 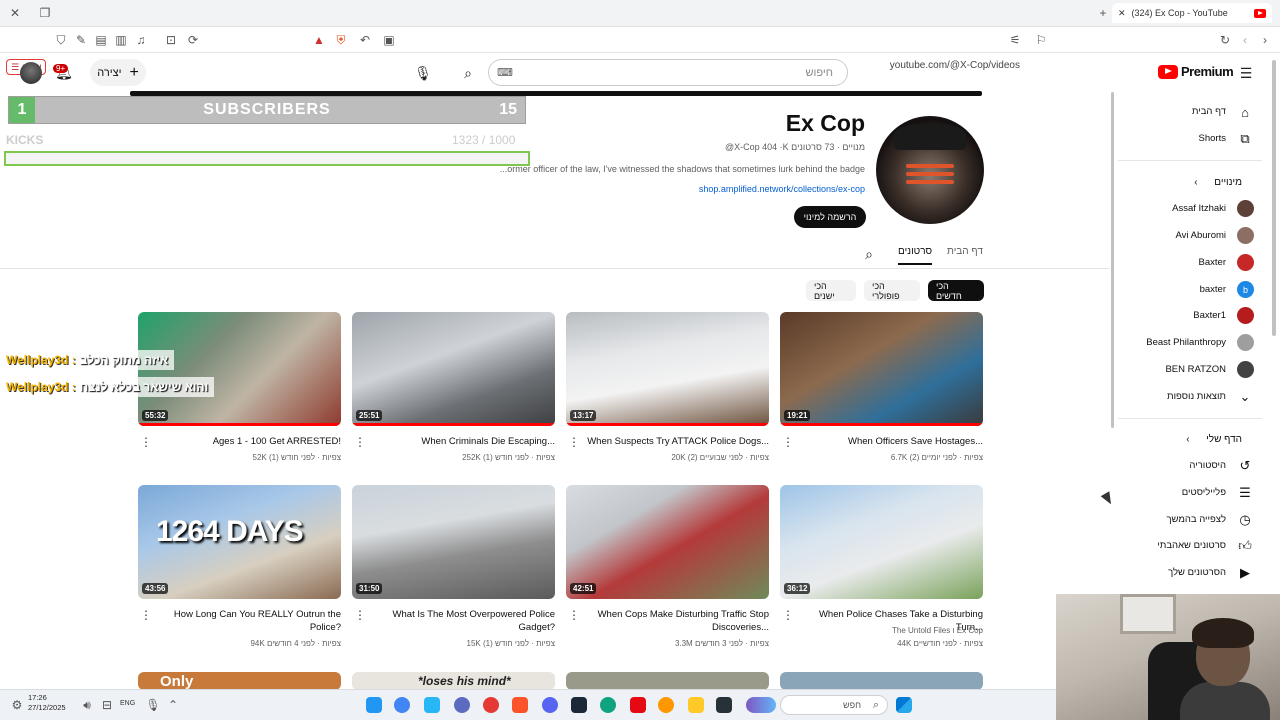 I want to click on tab-close-icon: ✕, so click(x=1122, y=13).